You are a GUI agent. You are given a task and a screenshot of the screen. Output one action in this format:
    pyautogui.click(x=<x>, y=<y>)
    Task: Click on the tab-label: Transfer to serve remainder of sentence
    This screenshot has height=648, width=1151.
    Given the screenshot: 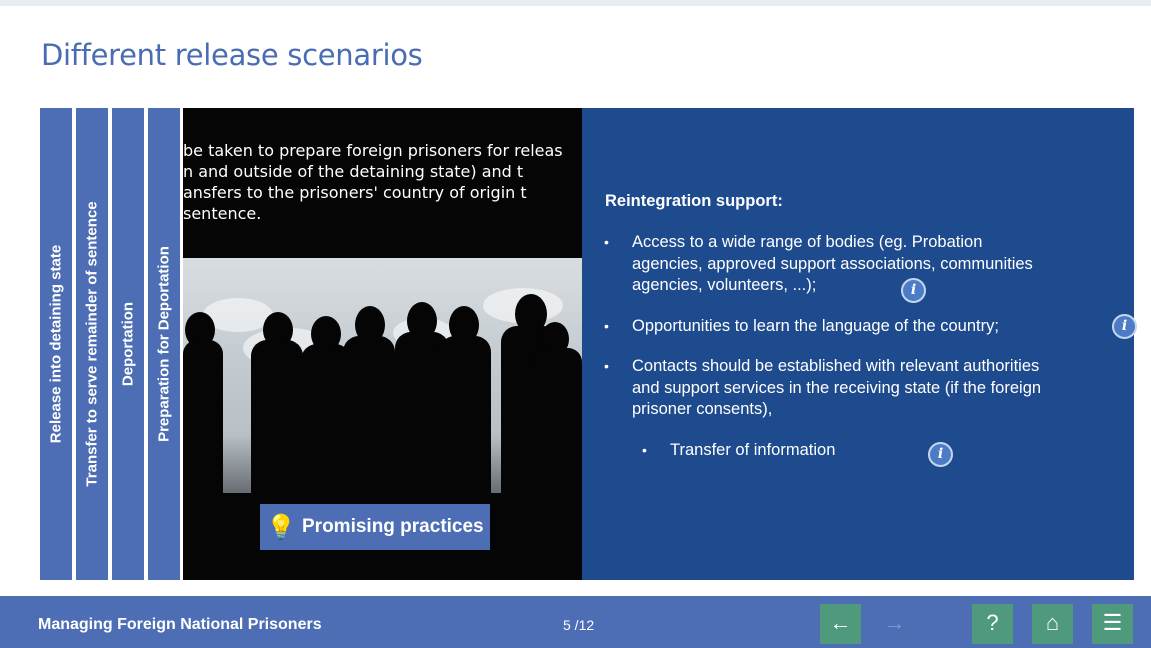 What is the action you would take?
    pyautogui.click(x=92, y=344)
    